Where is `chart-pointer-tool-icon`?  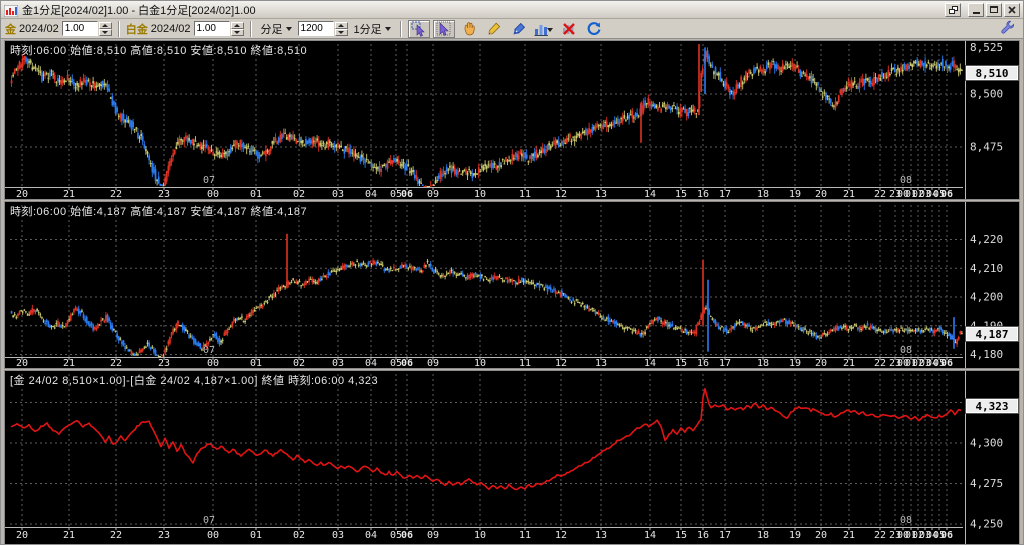
chart-pointer-tool-icon is located at coordinates (418, 29).